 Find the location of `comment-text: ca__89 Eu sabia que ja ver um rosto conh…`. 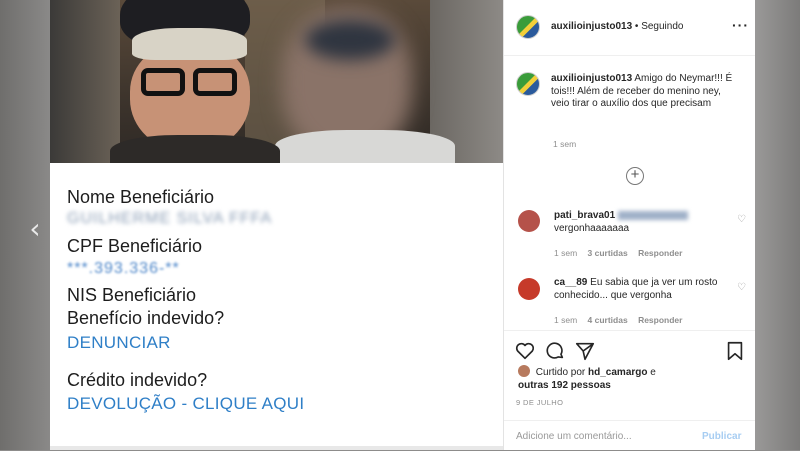

comment-text: ca__89 Eu sabia que ja ver um rosto conh… is located at coordinates (636, 289).